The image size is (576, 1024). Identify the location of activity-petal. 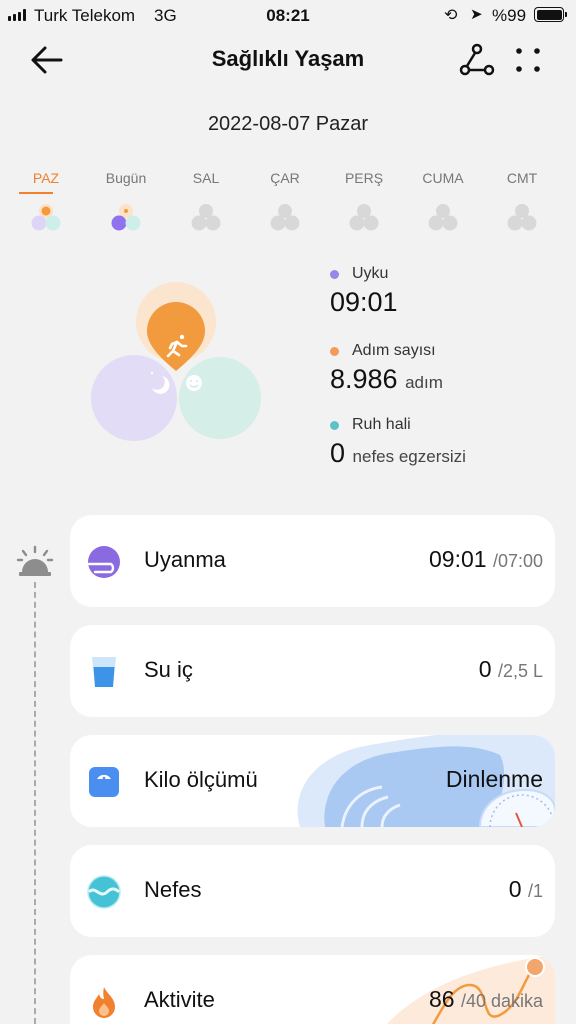
(176, 336).